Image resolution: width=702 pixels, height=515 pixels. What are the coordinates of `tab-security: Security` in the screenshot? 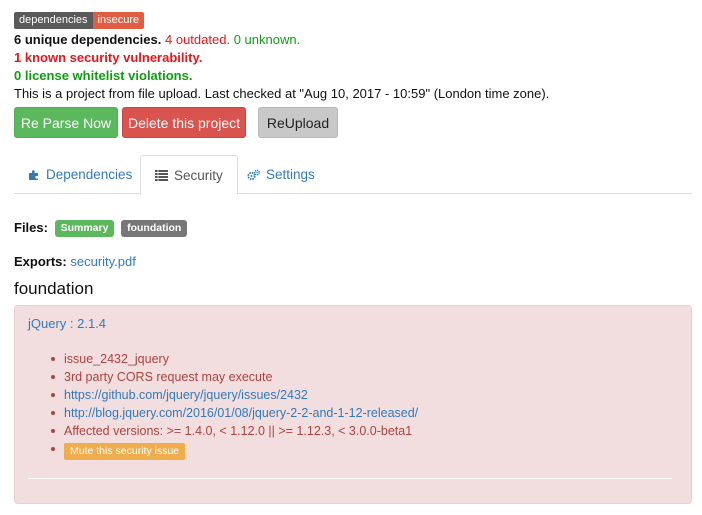 It's located at (189, 175).